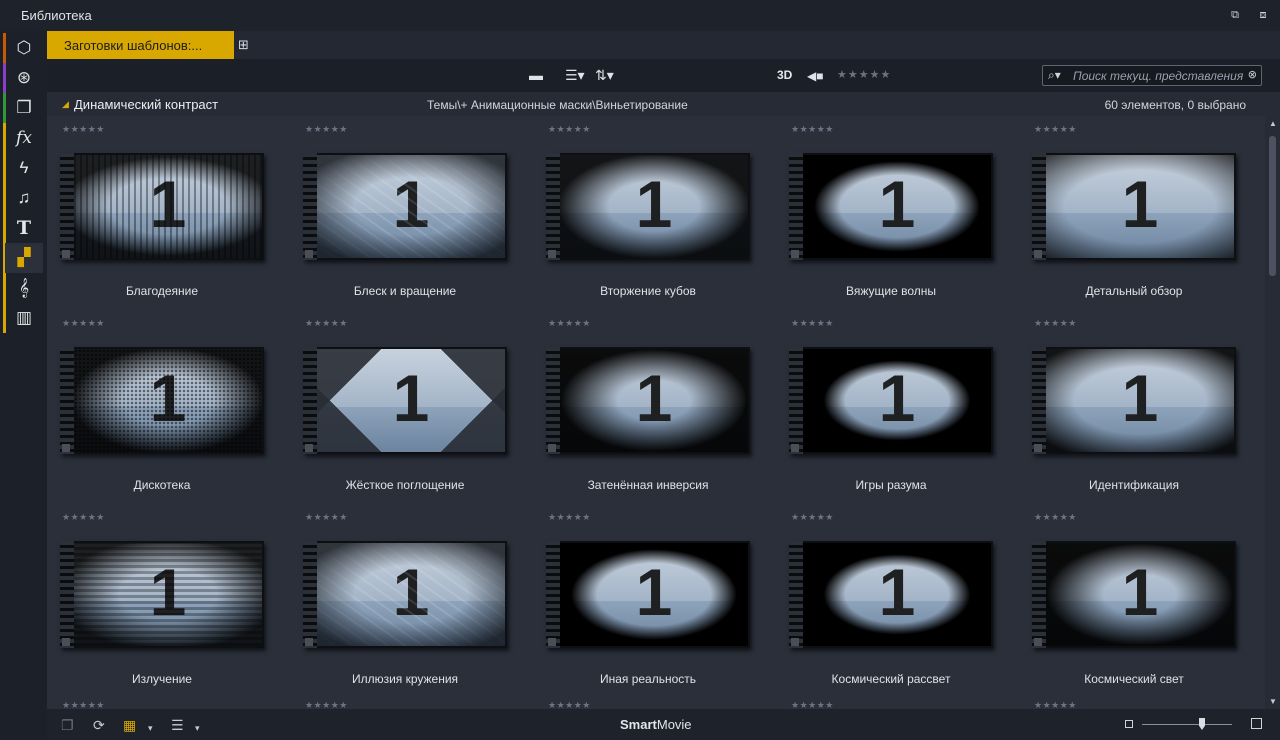  I want to click on collapse-triangle-icon: ◢, so click(65, 104).